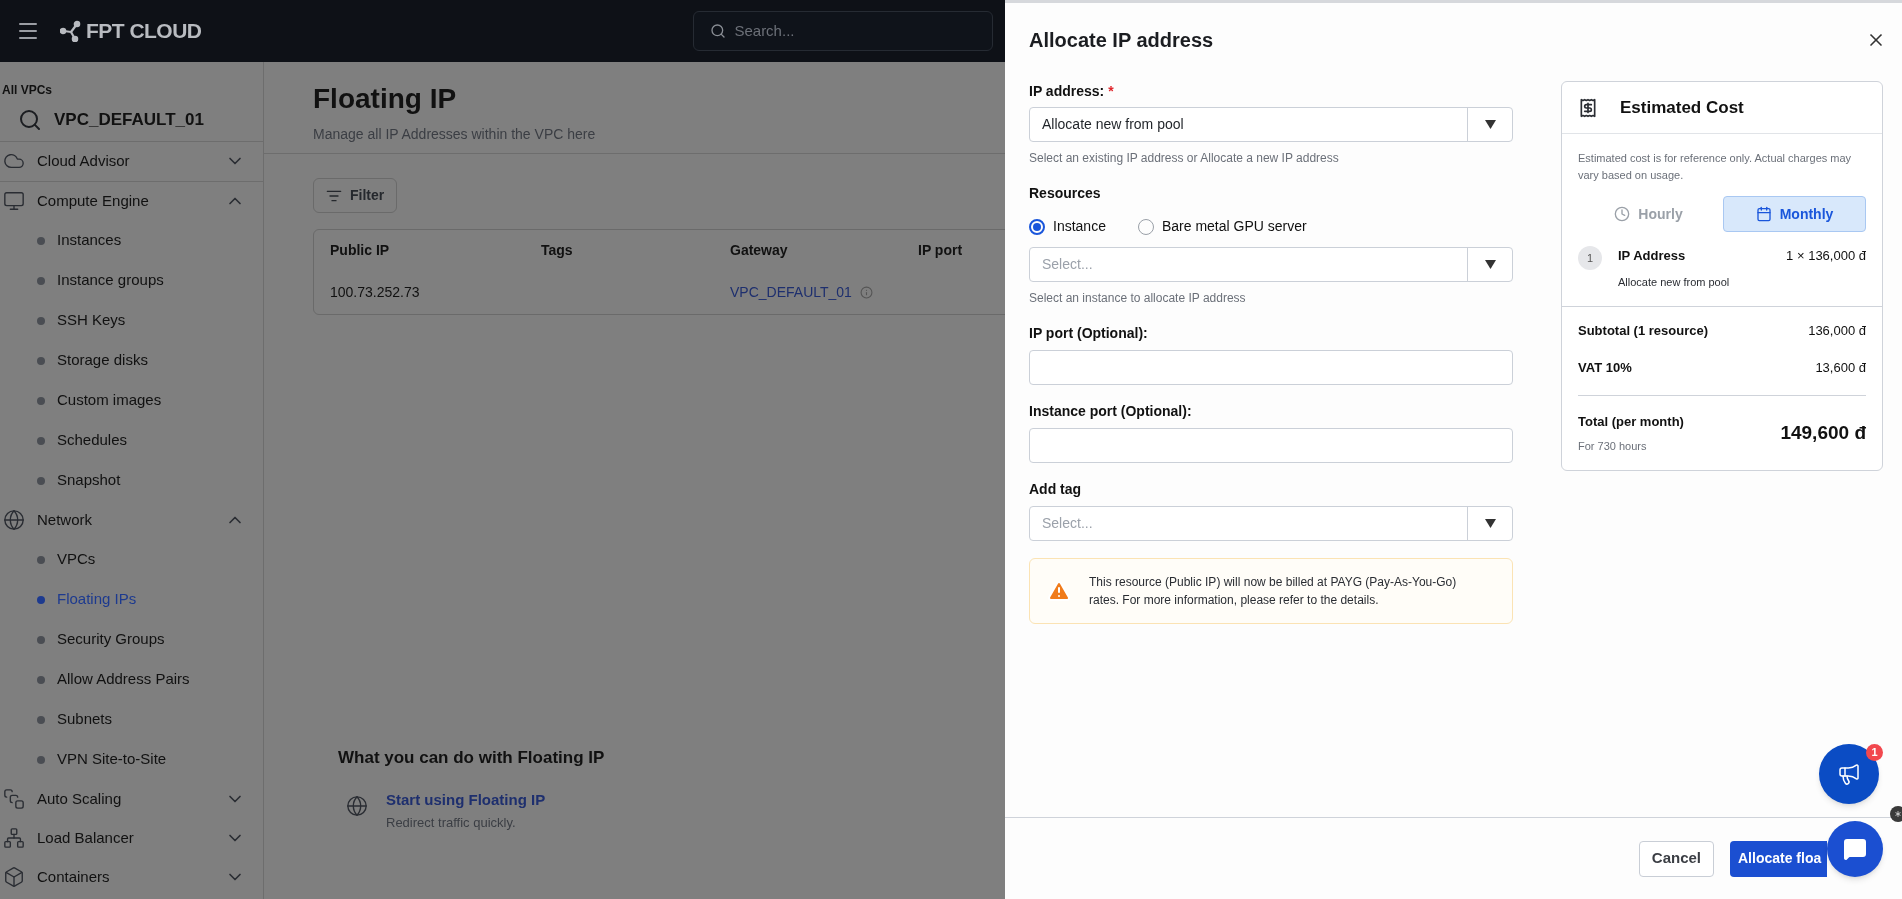 The height and width of the screenshot is (899, 1902). I want to click on sidebar-item: VPN Site-to-Site, so click(131, 759).